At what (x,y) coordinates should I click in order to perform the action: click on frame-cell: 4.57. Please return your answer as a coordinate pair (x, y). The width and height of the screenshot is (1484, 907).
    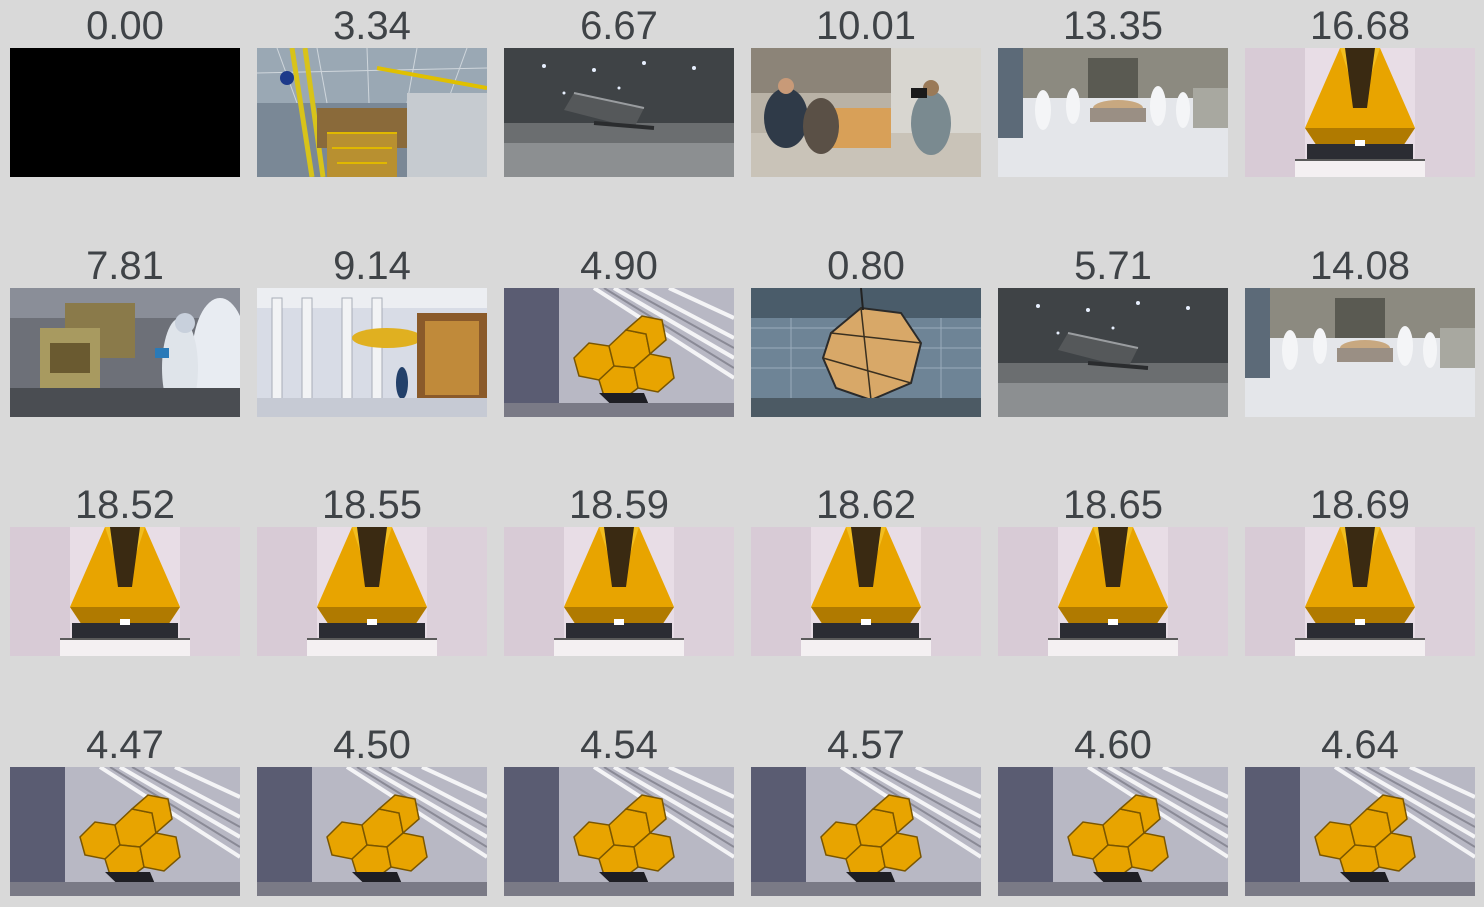
    Looking at the image, I should click on (866, 807).